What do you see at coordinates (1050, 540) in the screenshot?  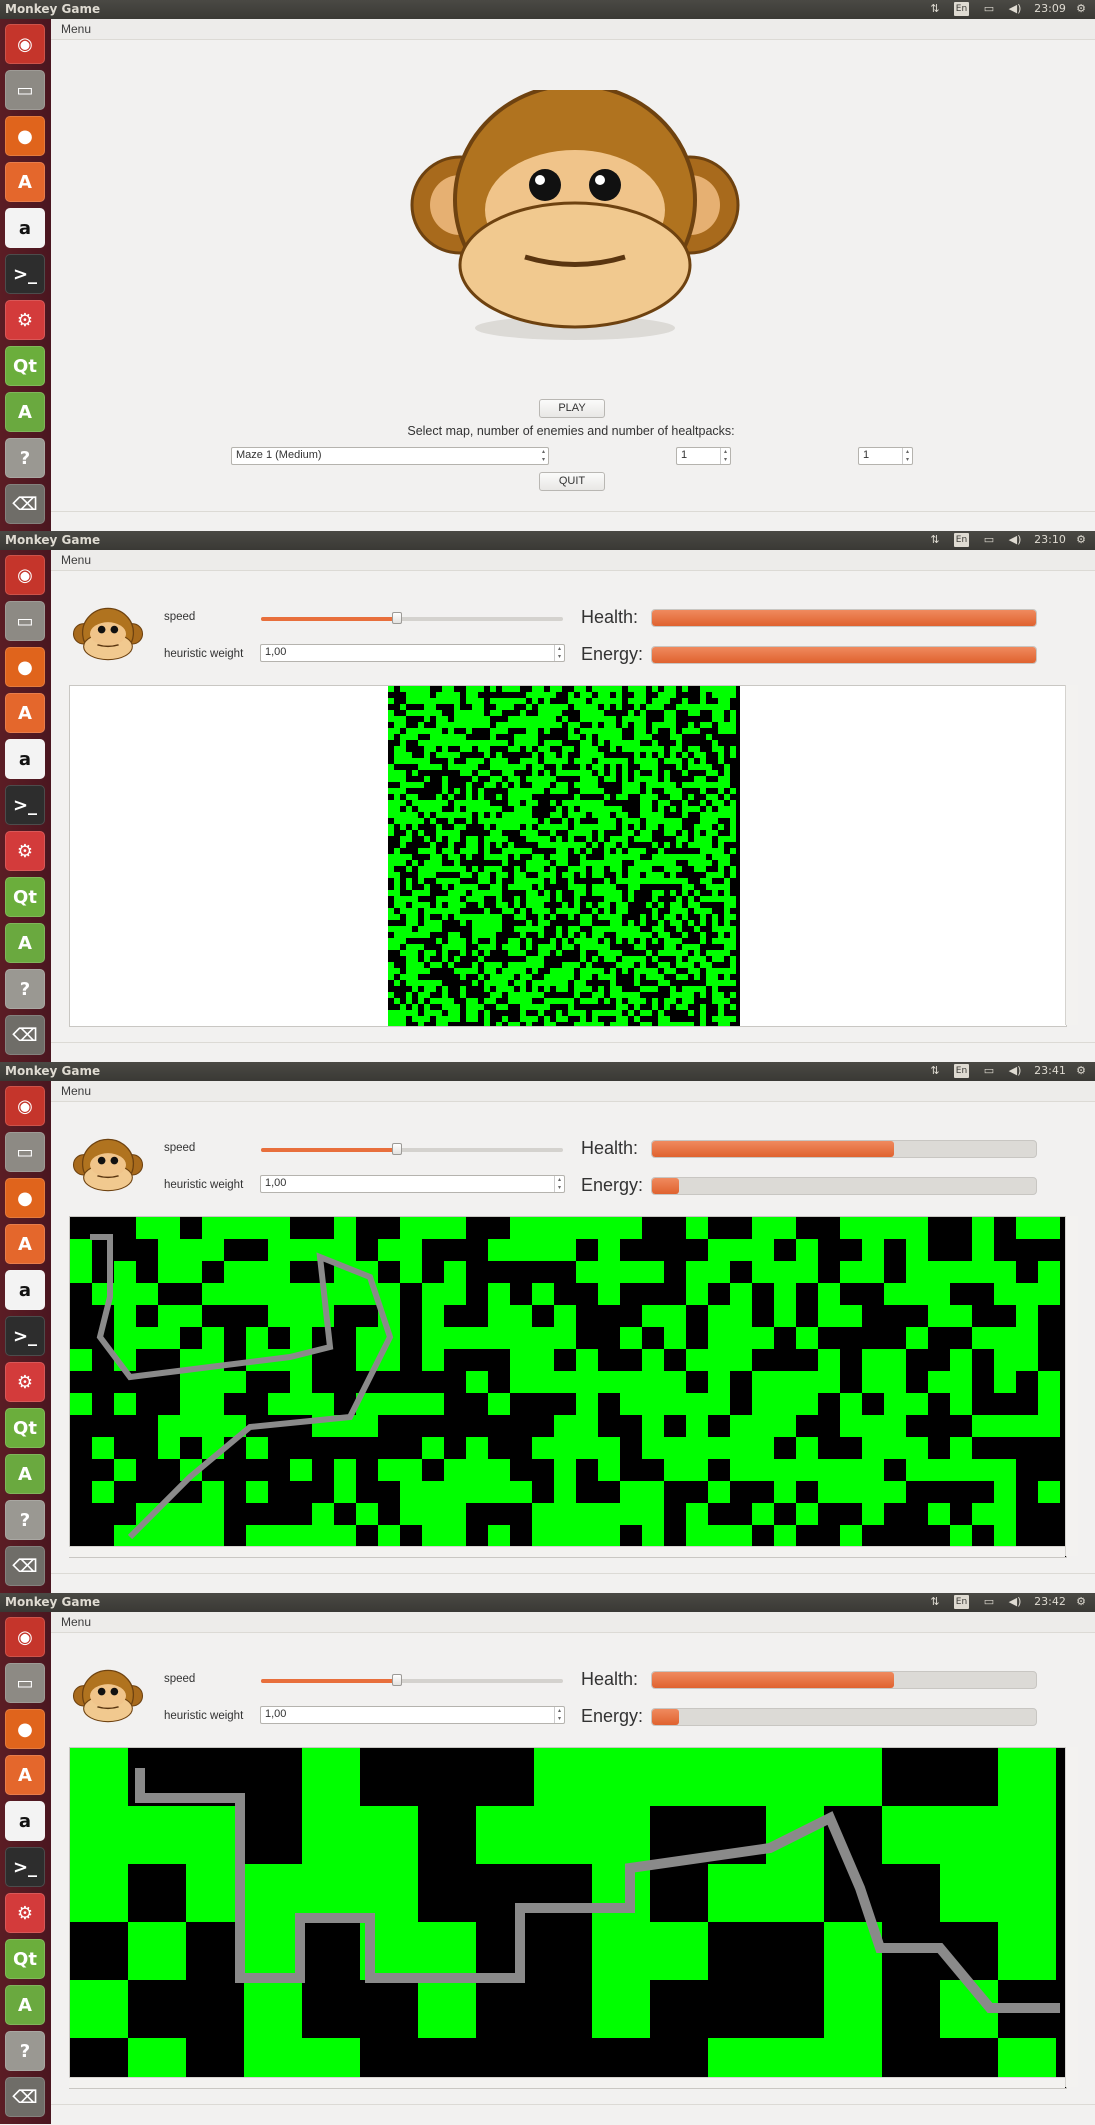 I see `clock: 23:10` at bounding box center [1050, 540].